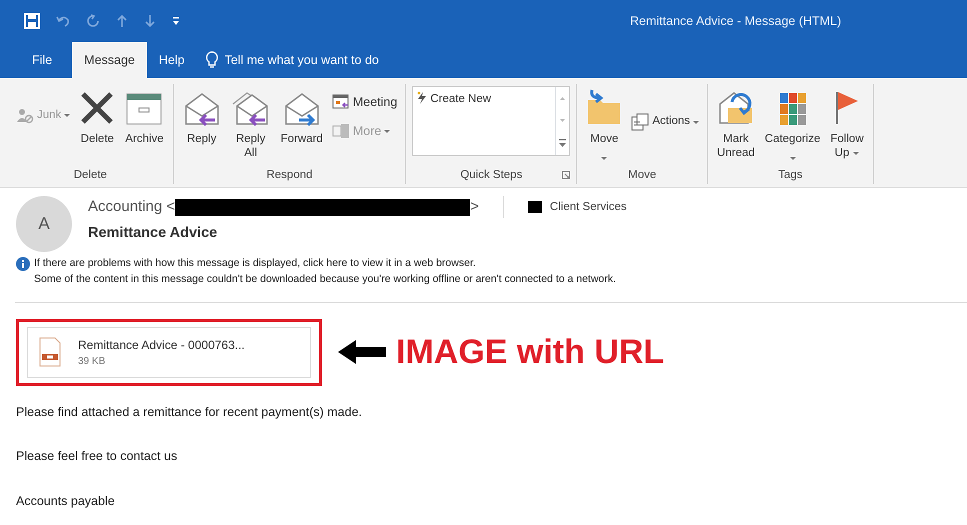  I want to click on ribbon-button: Mark Unread, so click(736, 122).